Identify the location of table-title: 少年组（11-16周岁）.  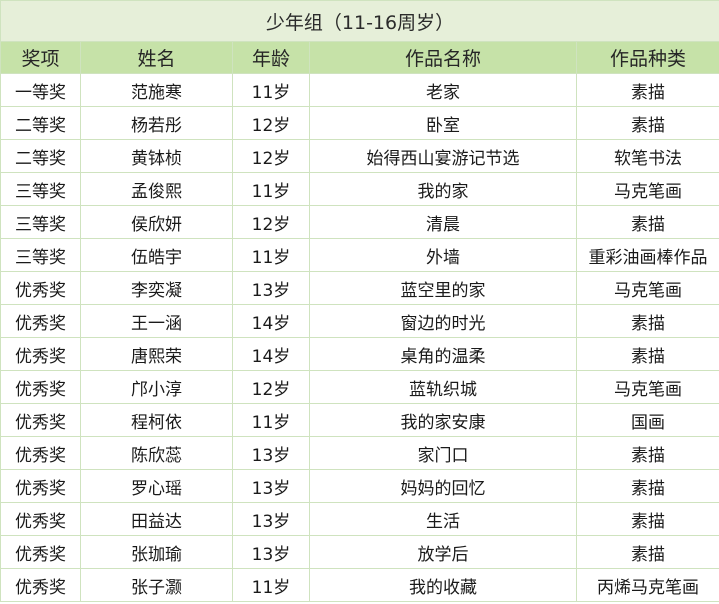
(359, 21).